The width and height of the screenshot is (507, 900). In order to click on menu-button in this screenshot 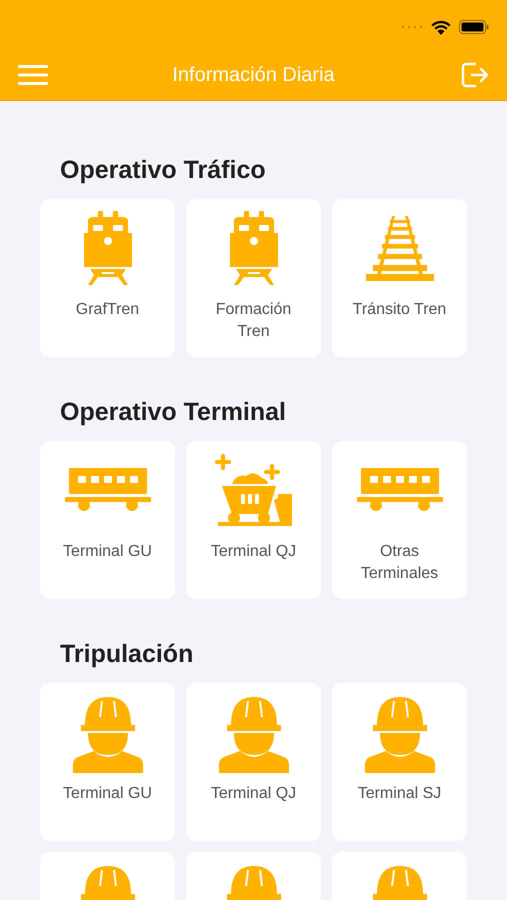, I will do `click(33, 75)`.